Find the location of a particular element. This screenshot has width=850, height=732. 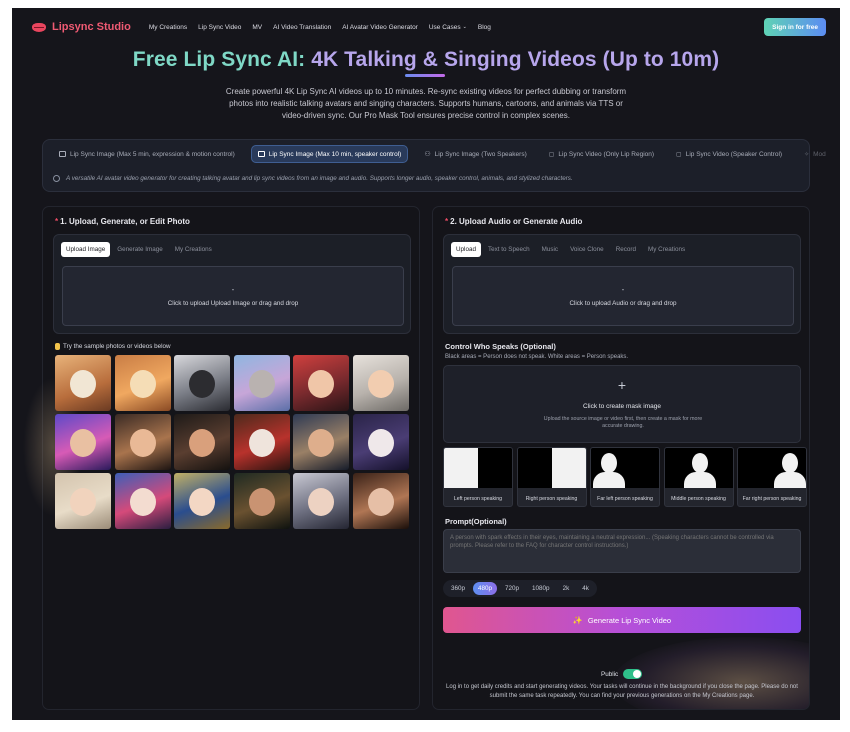

prompt-title: Prompt(Optional) is located at coordinates (476, 521).